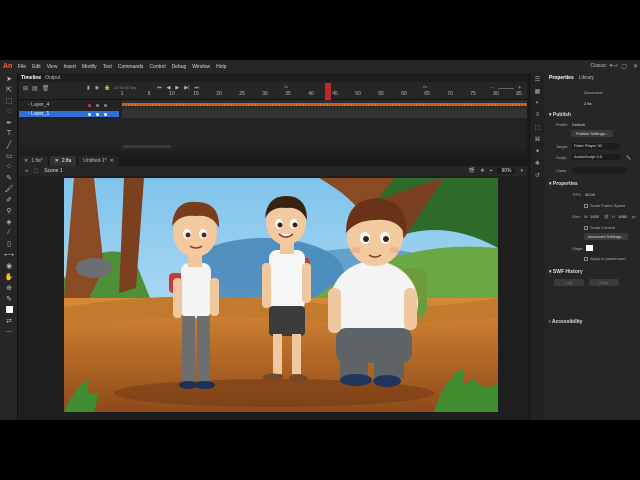  What do you see at coordinates (613, 66) in the screenshot?
I see `minimize-icon: –` at bounding box center [613, 66].